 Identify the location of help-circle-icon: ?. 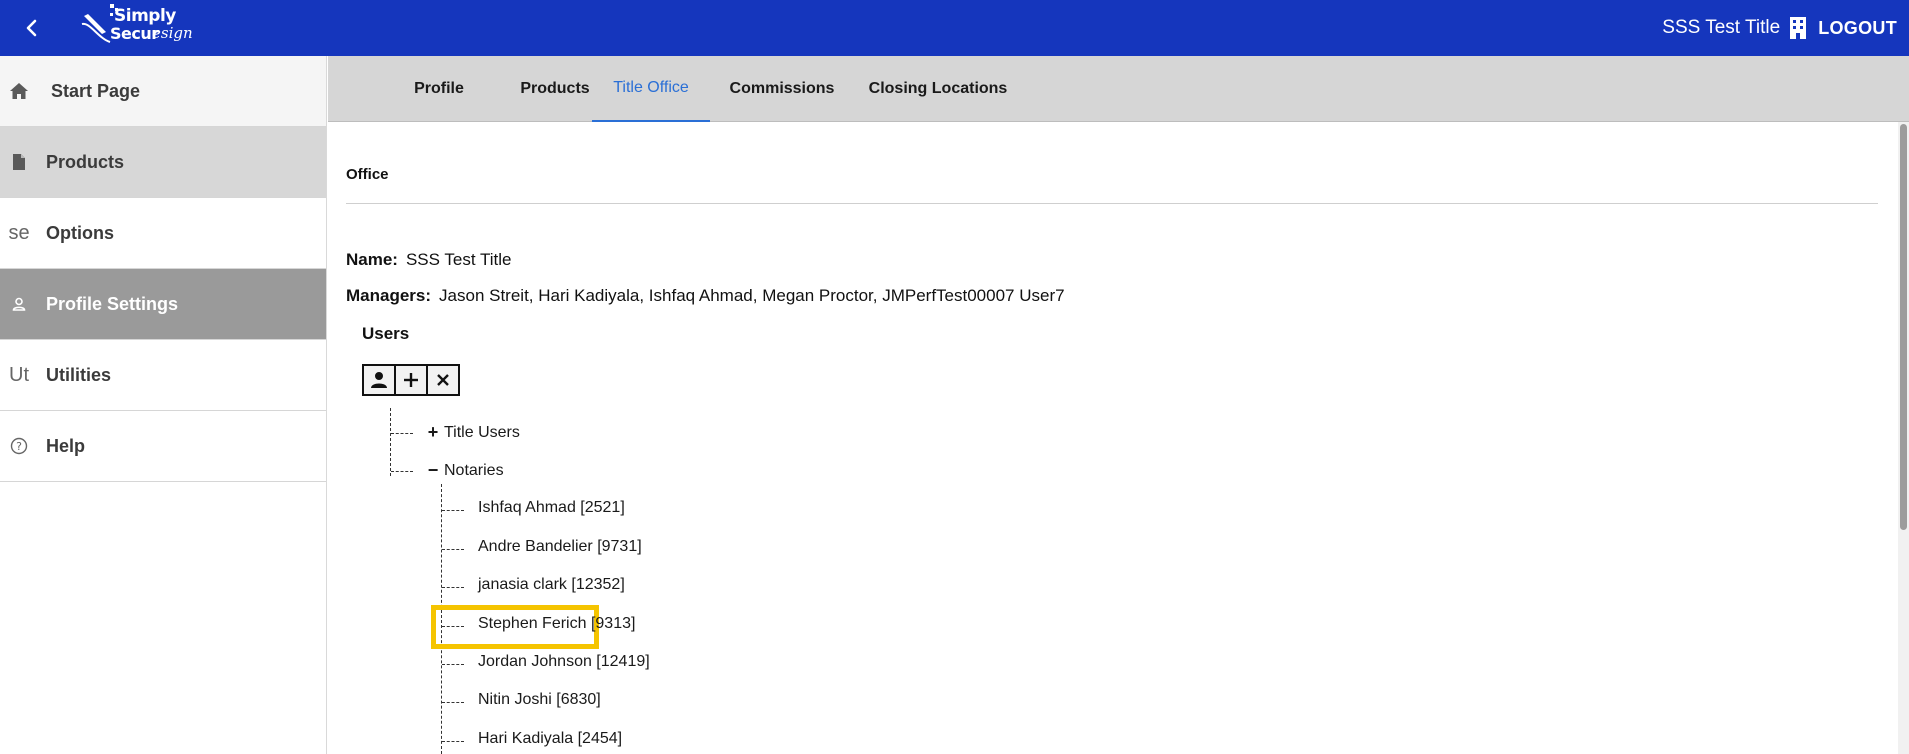
(19, 446).